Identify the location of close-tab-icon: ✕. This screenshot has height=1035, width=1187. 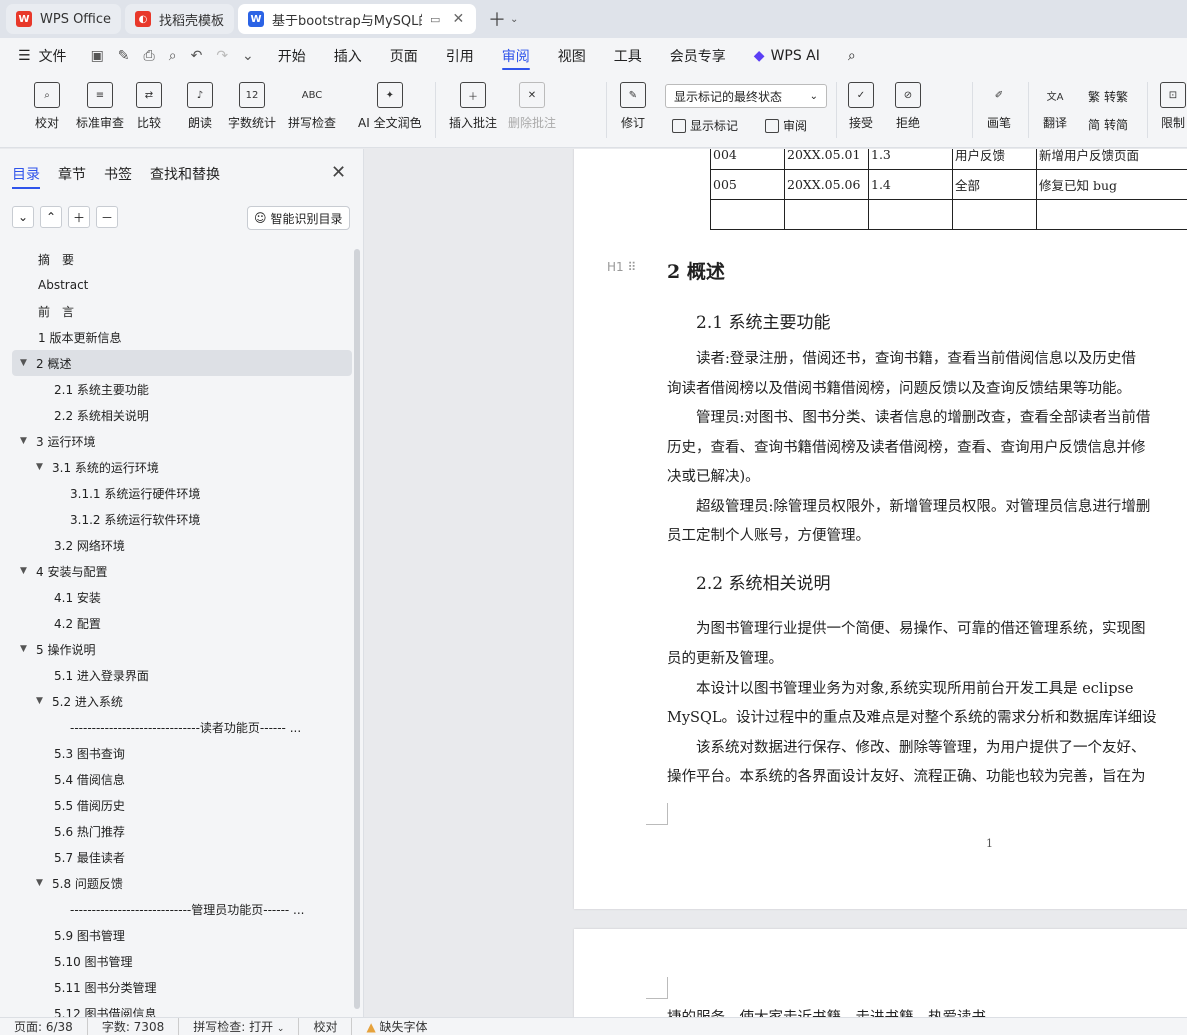
(458, 19).